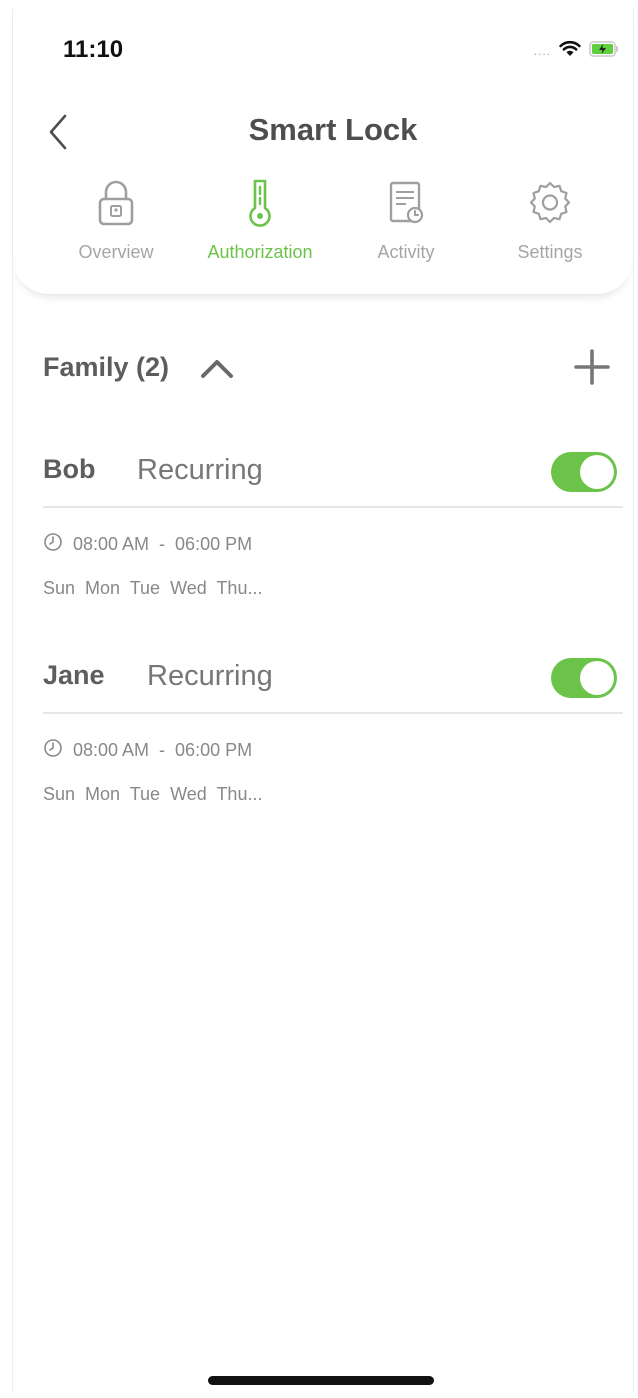  Describe the element at coordinates (74, 675) in the screenshot. I see `member-name: Jane` at that location.